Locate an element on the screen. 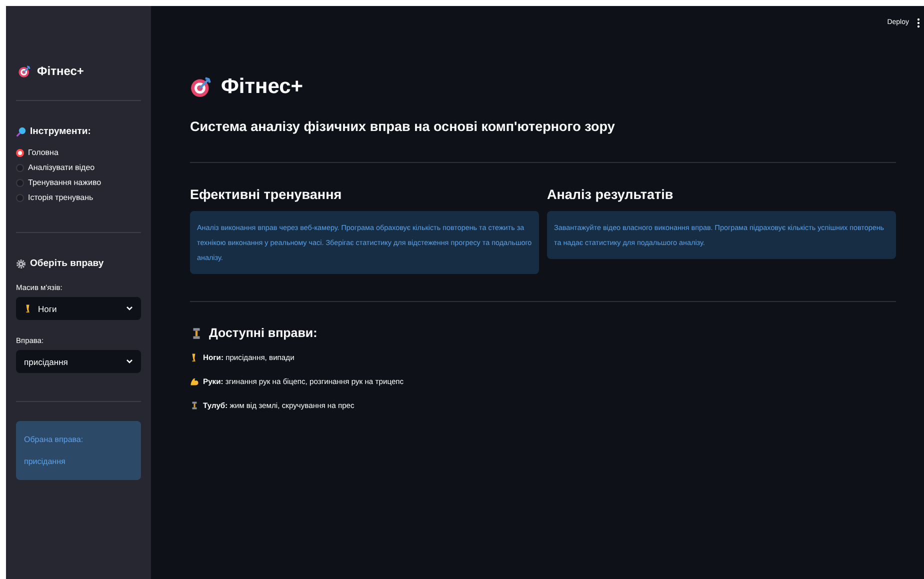 This screenshot has height=579, width=924. page-title: Фітнес+ is located at coordinates (262, 87).